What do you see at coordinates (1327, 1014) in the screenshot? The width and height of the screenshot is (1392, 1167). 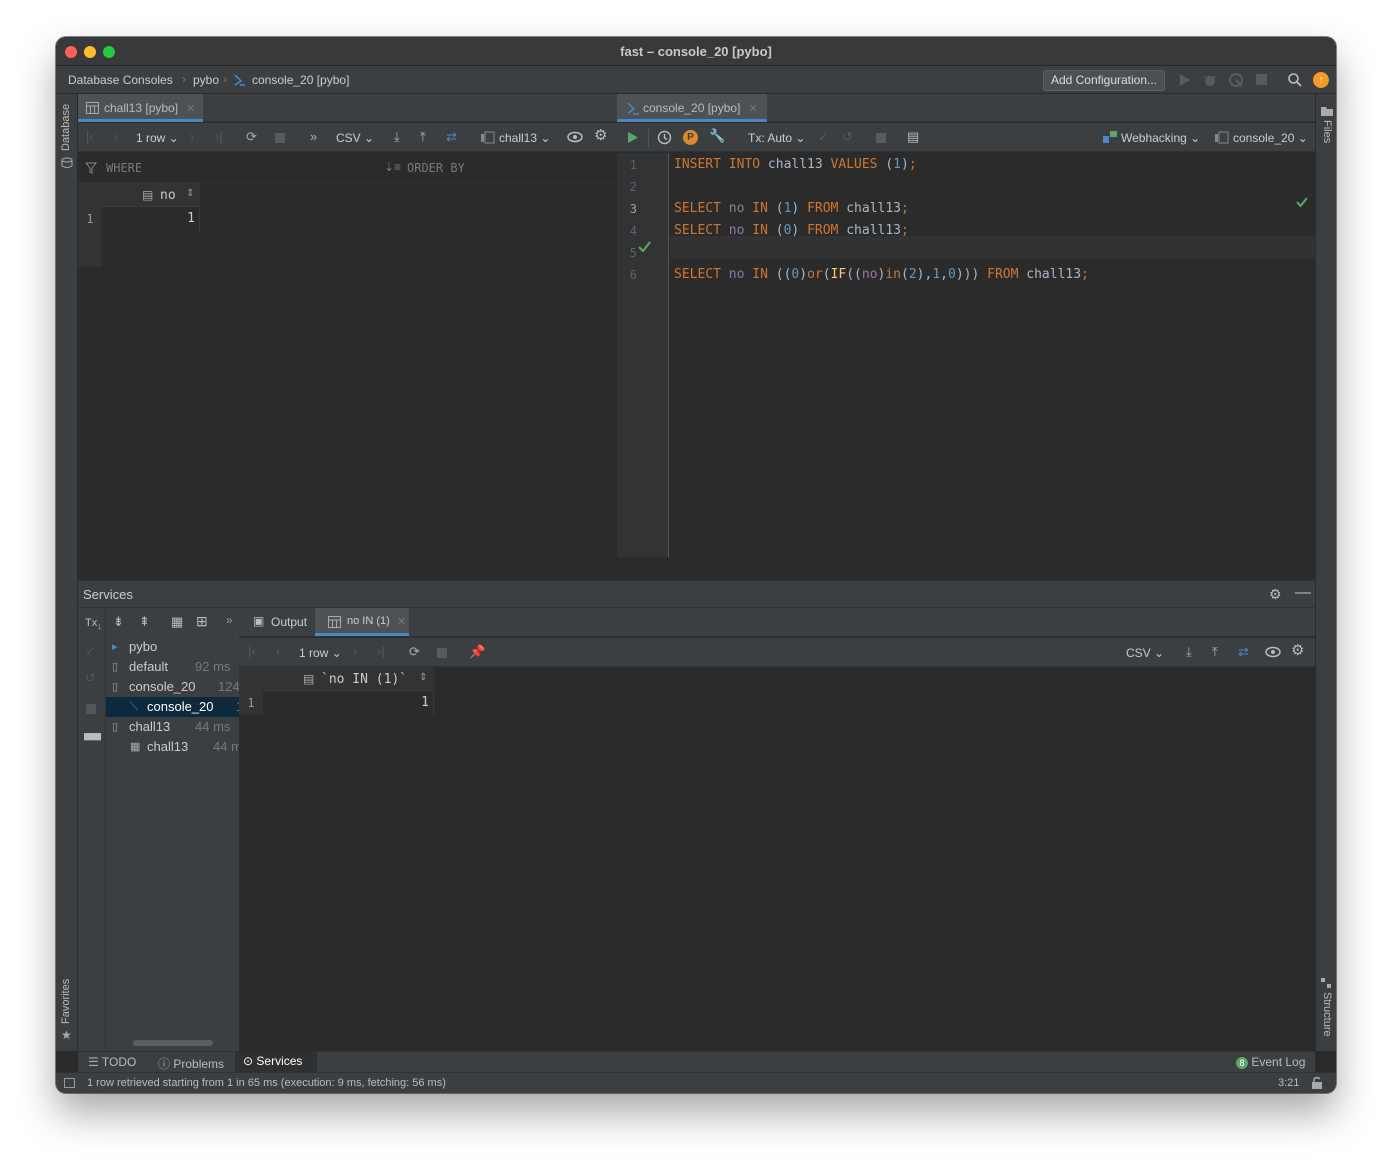 I see `structure-tool-window-button: Structure` at bounding box center [1327, 1014].